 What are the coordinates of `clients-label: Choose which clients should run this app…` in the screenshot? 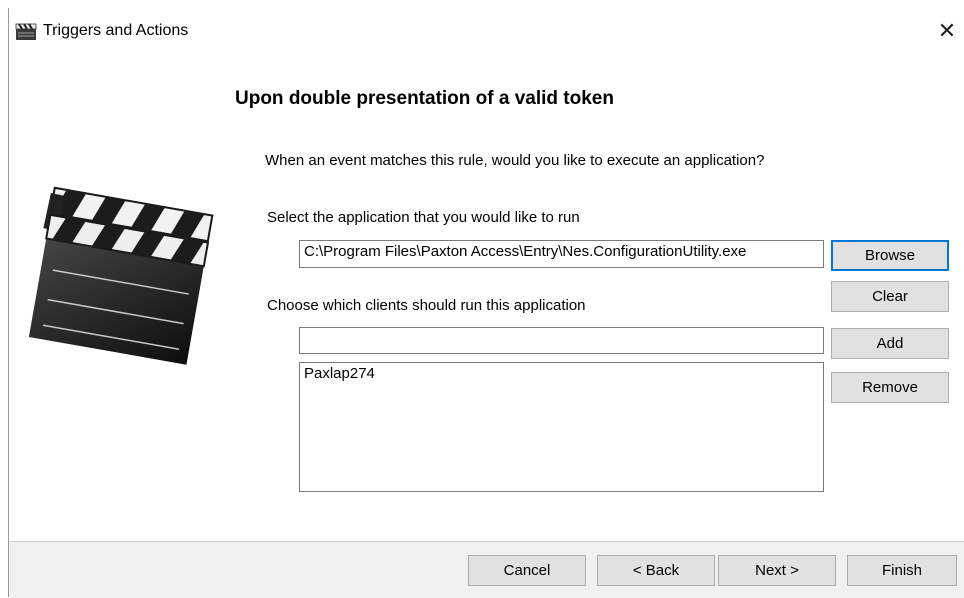 It's located at (426, 305).